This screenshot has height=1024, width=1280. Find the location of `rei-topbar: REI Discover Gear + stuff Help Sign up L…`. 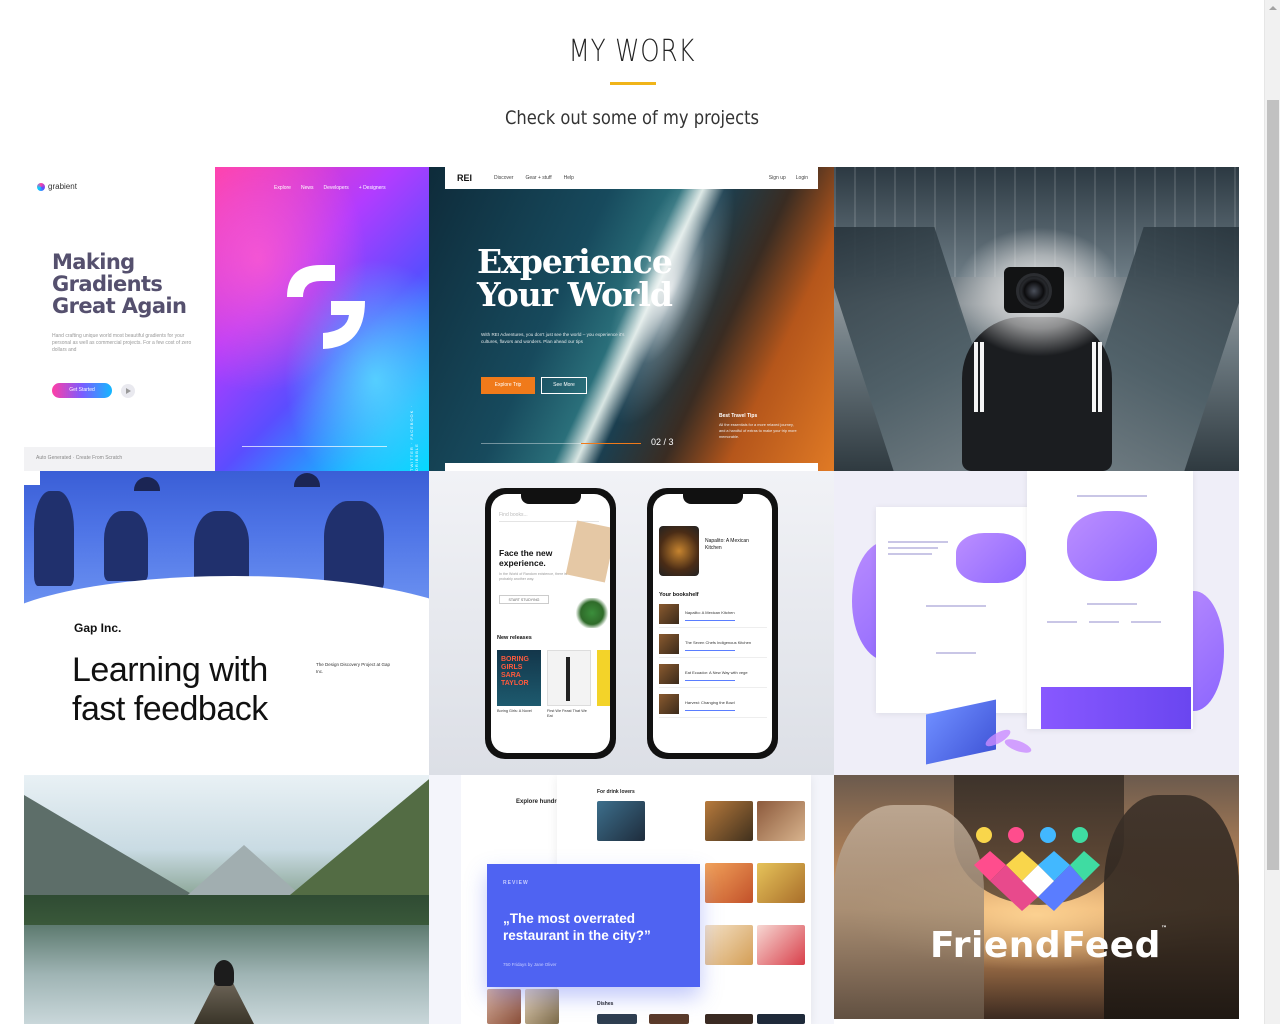

rei-topbar: REI Discover Gear + stuff Help Sign up L… is located at coordinates (631, 178).